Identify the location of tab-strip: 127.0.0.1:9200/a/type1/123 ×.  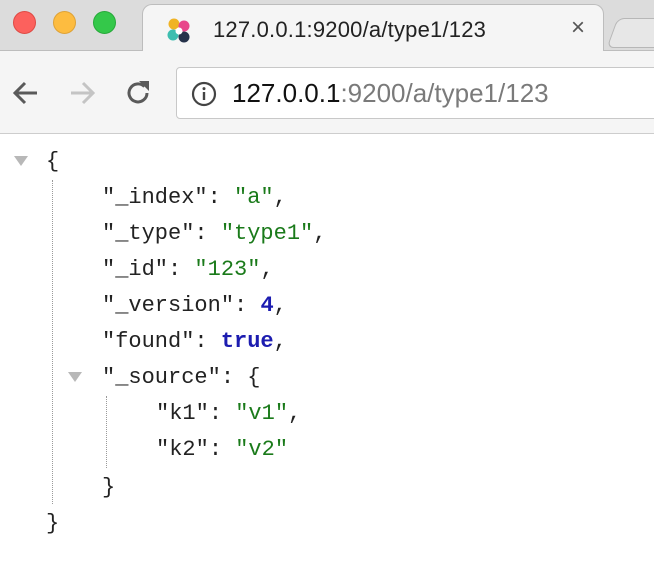
(327, 25).